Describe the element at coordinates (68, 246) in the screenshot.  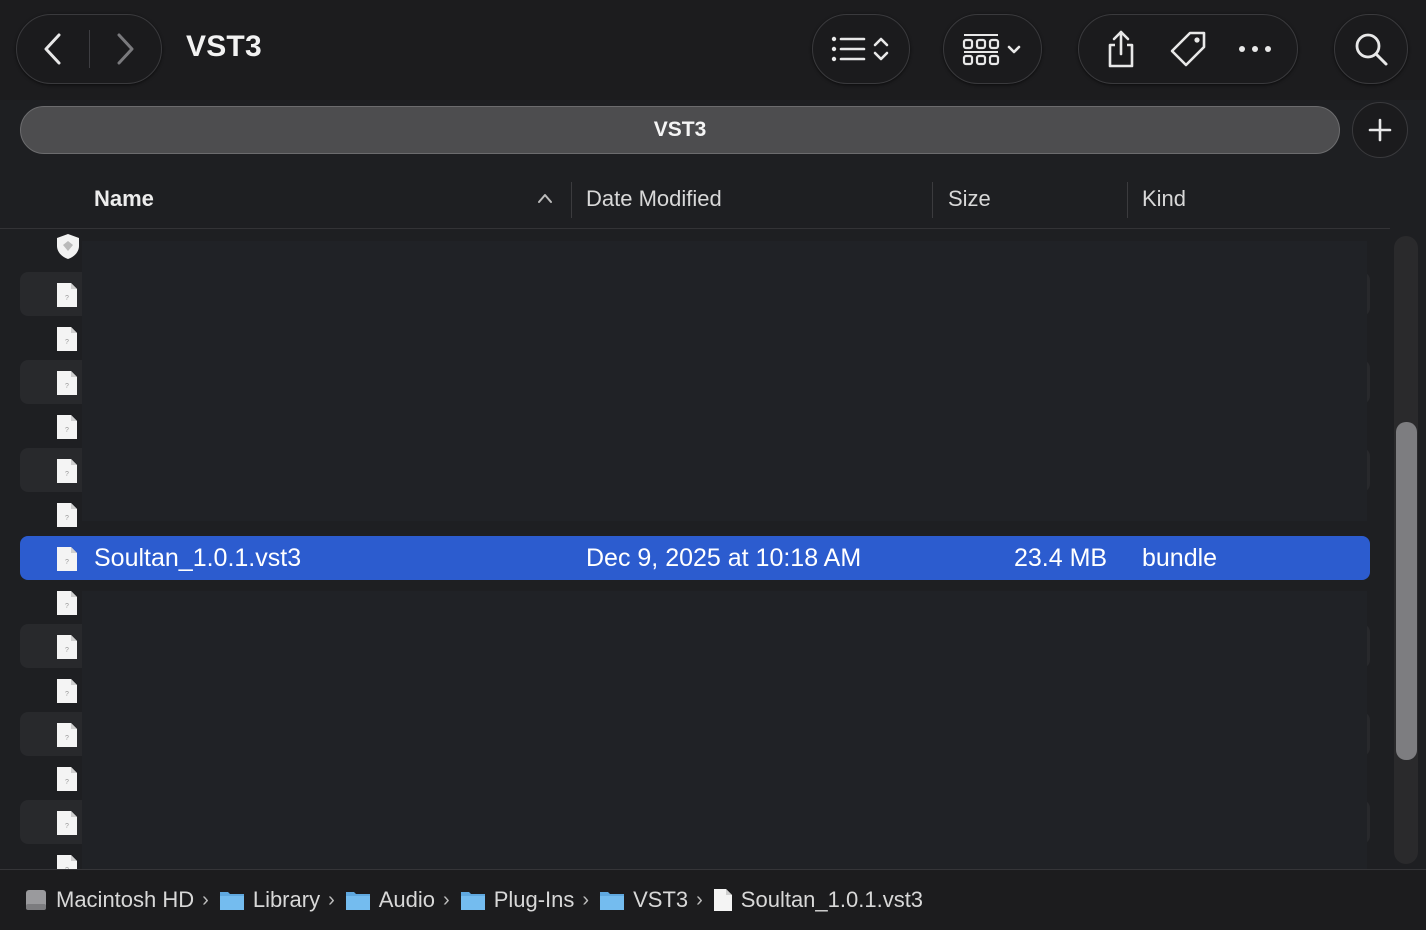
I see `shield-file-icon` at that location.